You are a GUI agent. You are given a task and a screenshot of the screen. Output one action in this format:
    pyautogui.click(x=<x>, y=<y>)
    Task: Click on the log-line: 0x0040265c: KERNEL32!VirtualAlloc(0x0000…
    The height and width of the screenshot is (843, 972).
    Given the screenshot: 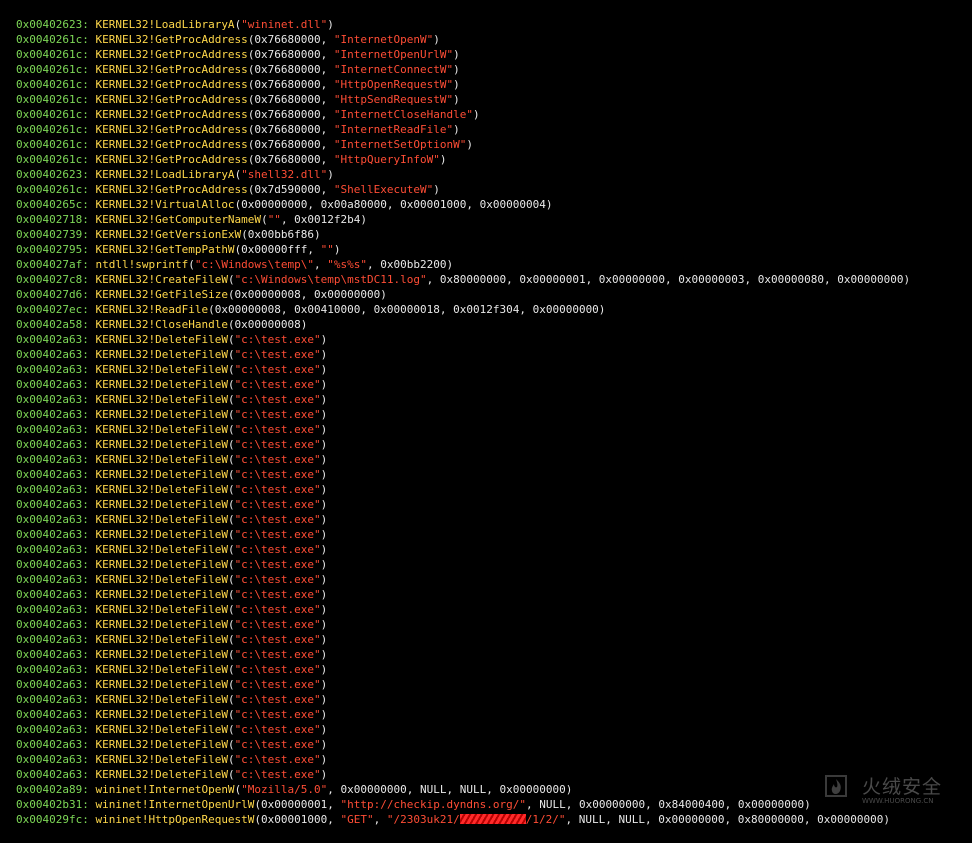 What is the action you would take?
    pyautogui.click(x=463, y=204)
    